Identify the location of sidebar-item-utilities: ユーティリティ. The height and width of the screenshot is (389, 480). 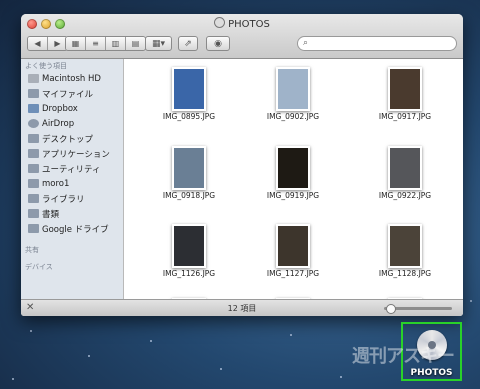
(64, 168).